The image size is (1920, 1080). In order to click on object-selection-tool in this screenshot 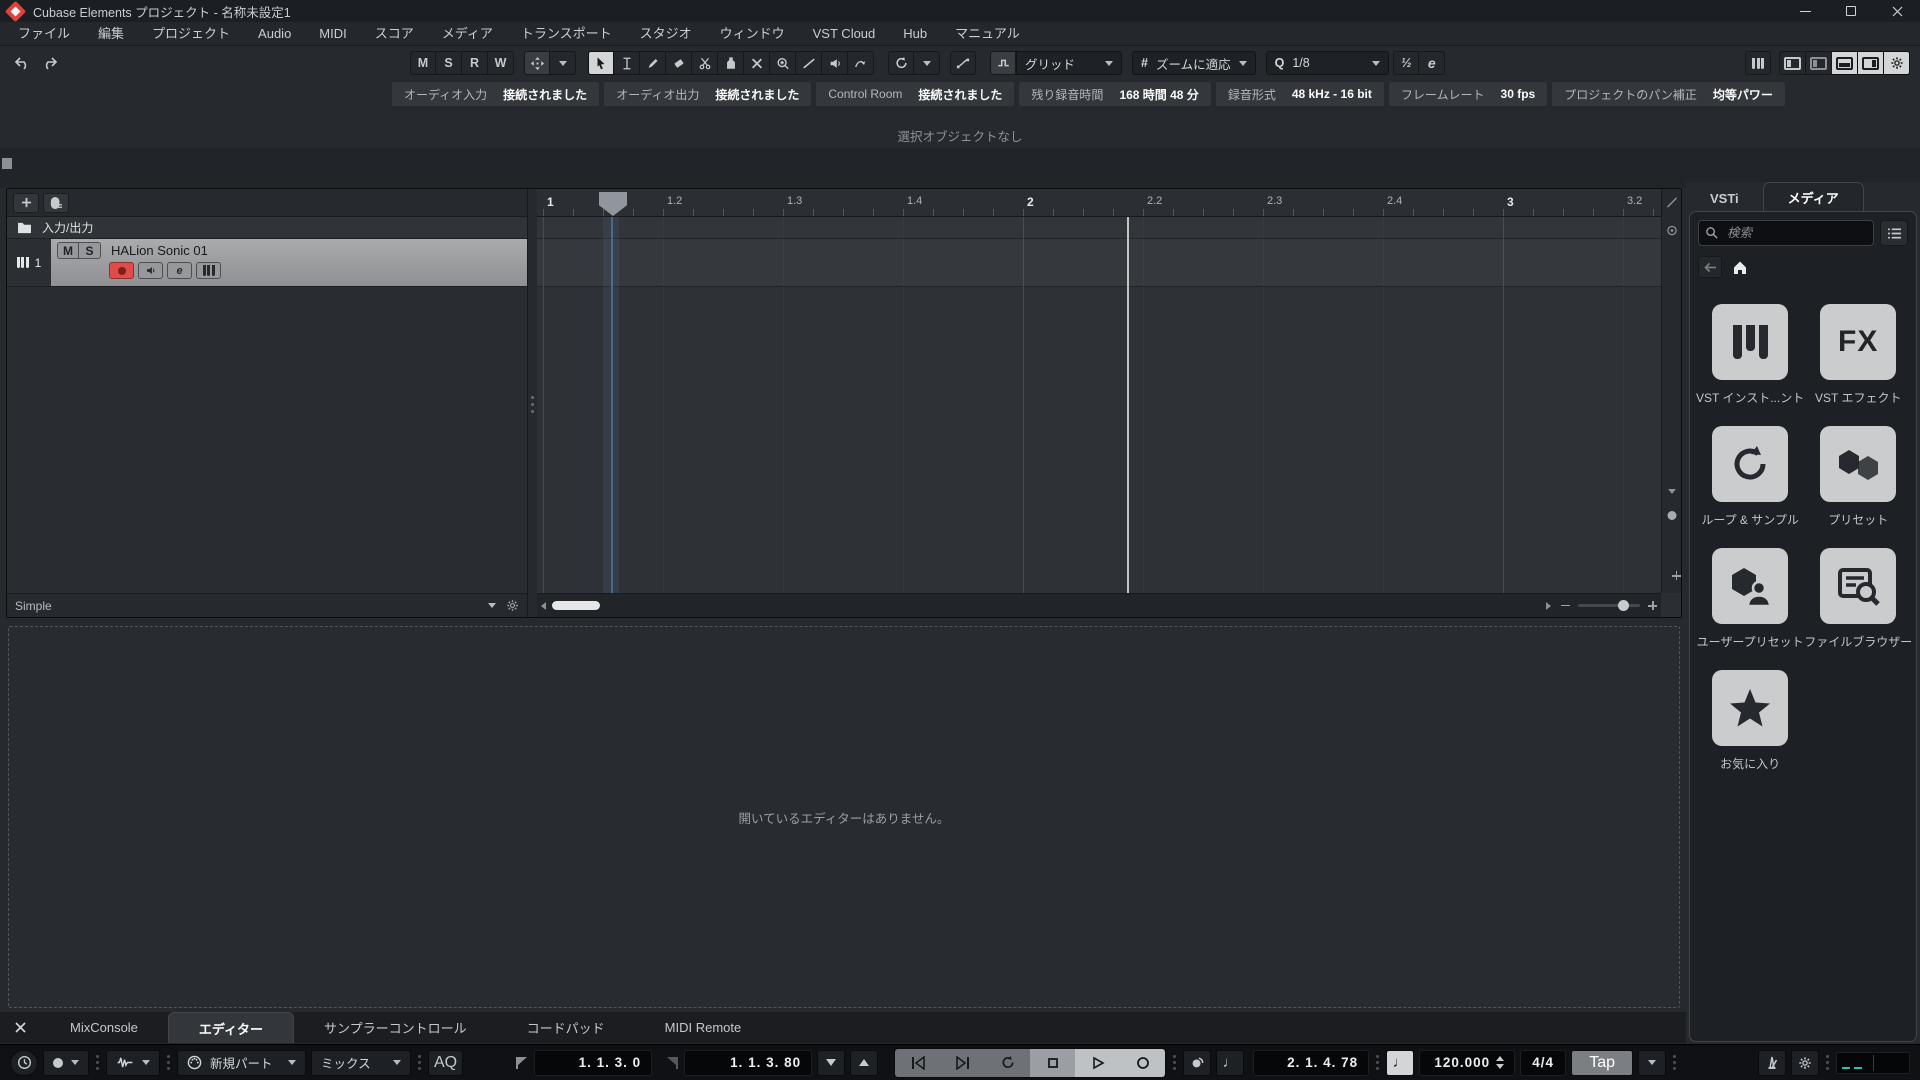, I will do `click(601, 63)`.